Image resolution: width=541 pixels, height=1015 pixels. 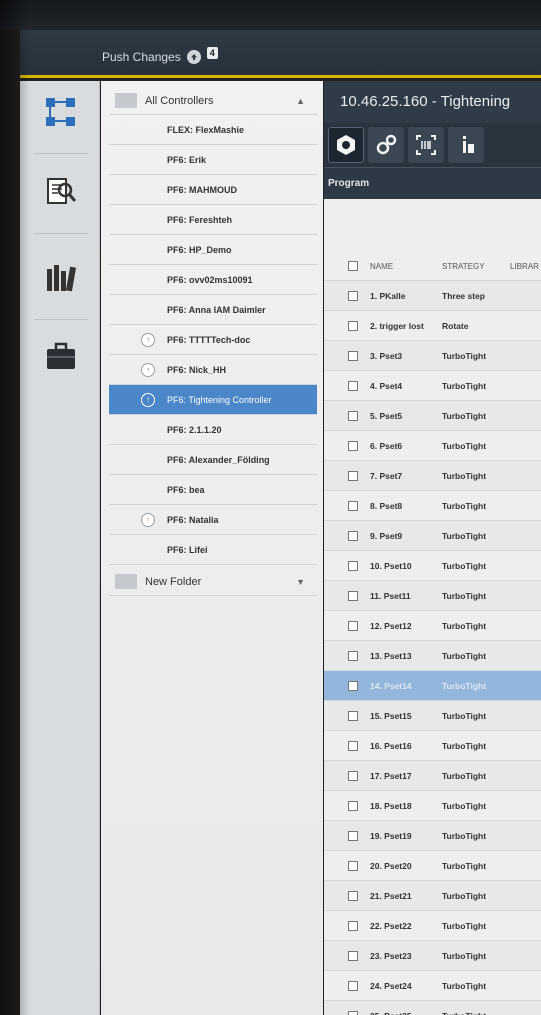 What do you see at coordinates (213, 101) in the screenshot?
I see `all-controllers-folder: All Controllers ▲` at bounding box center [213, 101].